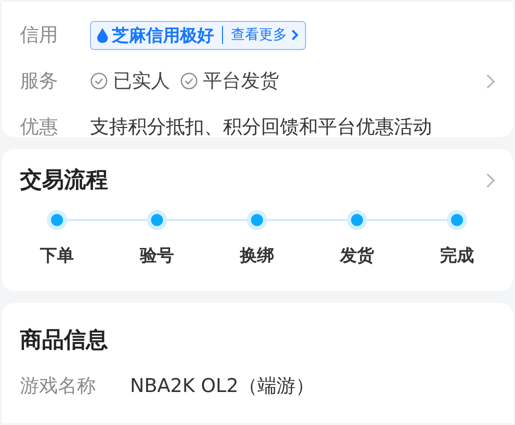 The image size is (515, 425). What do you see at coordinates (157, 256) in the screenshot?
I see `step-label: 验号` at bounding box center [157, 256].